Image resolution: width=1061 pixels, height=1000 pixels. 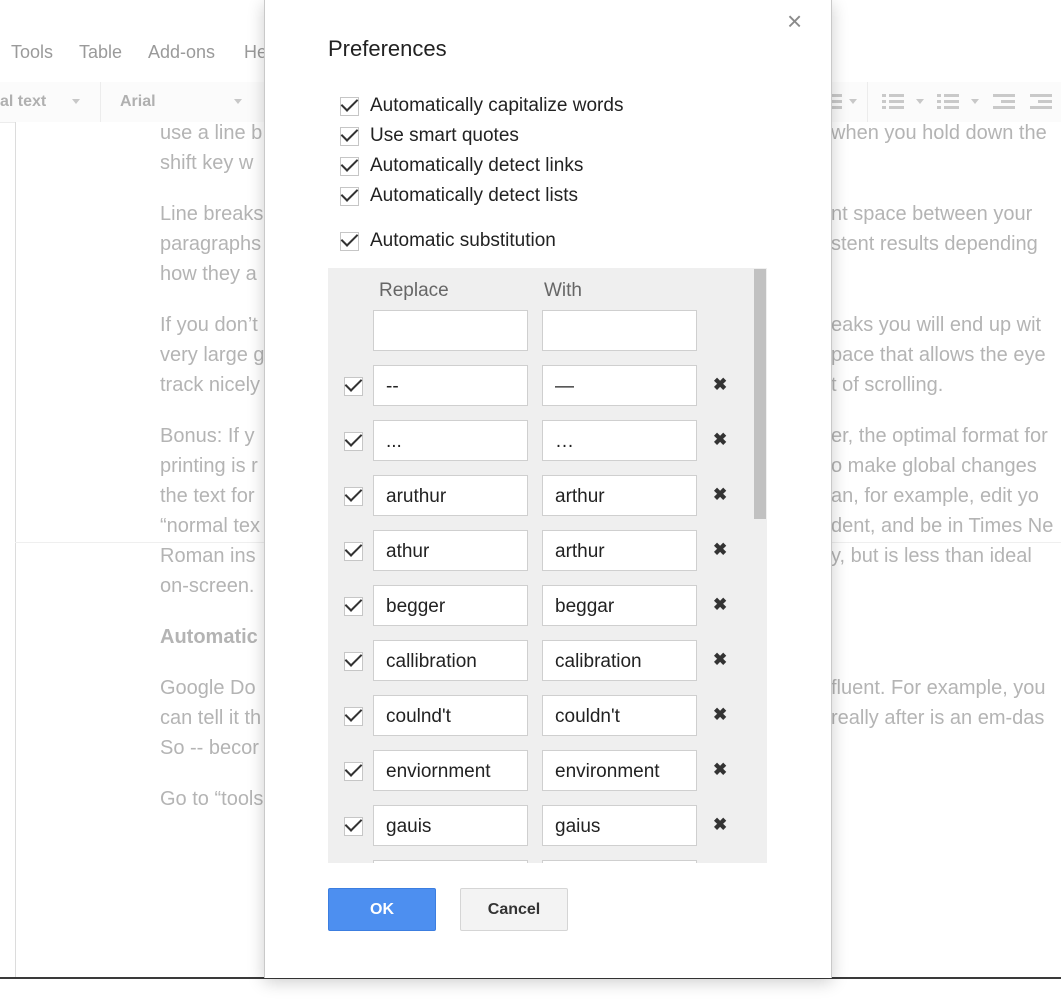 I want to click on doc-text-line: use a line b, so click(x=211, y=133).